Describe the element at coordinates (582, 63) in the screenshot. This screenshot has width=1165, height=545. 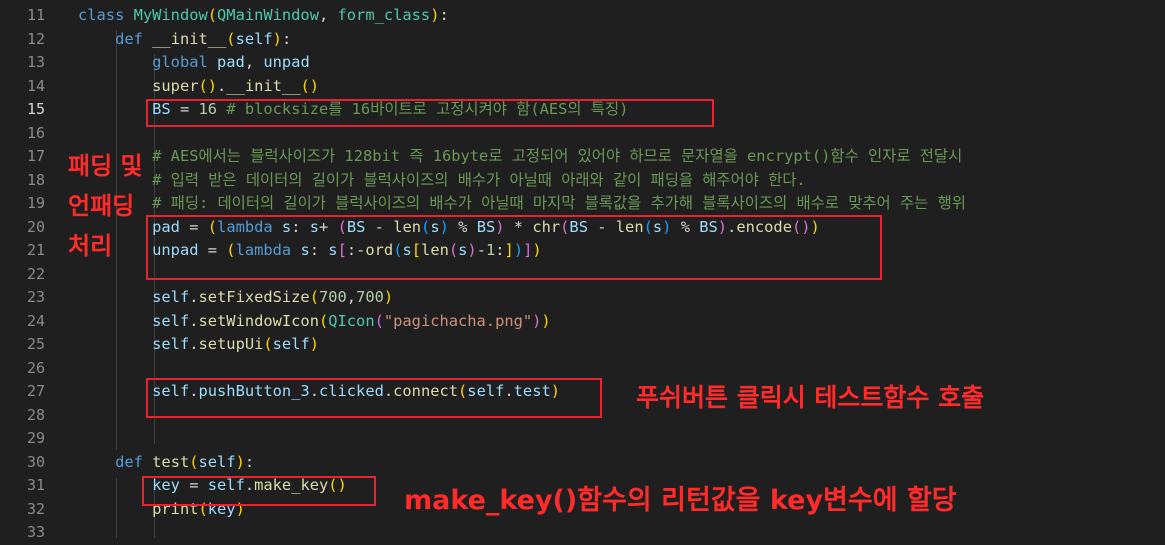
I see `code-line: 13 global pad, unpad` at that location.